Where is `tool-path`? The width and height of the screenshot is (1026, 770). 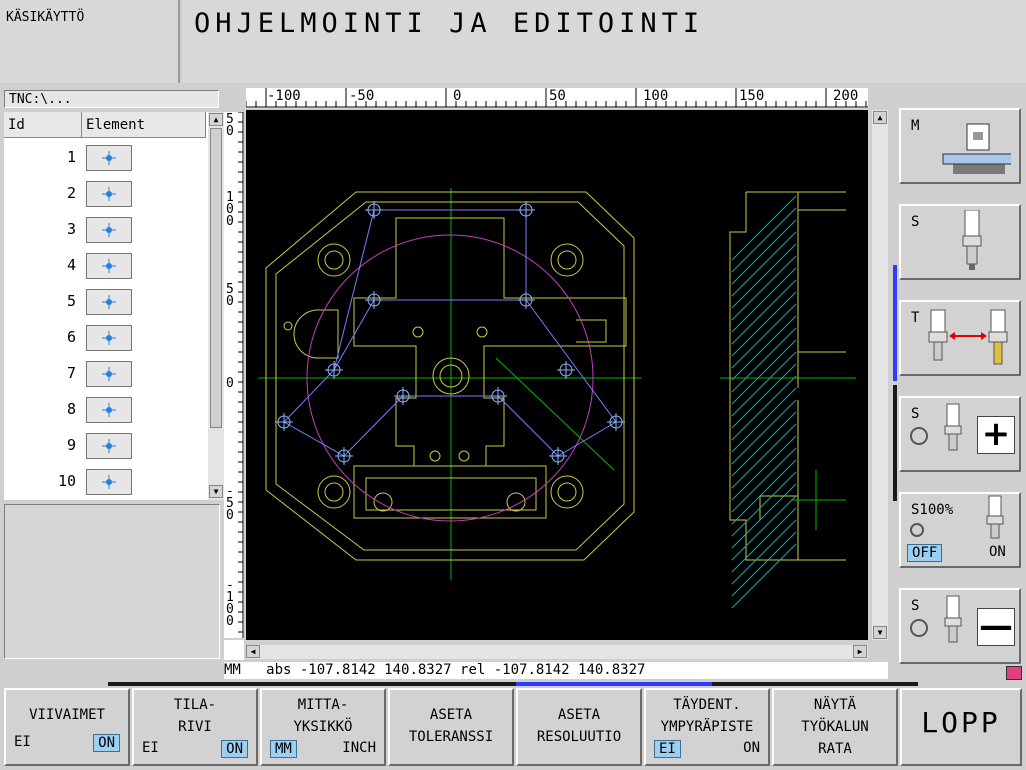 tool-path is located at coordinates (450, 333).